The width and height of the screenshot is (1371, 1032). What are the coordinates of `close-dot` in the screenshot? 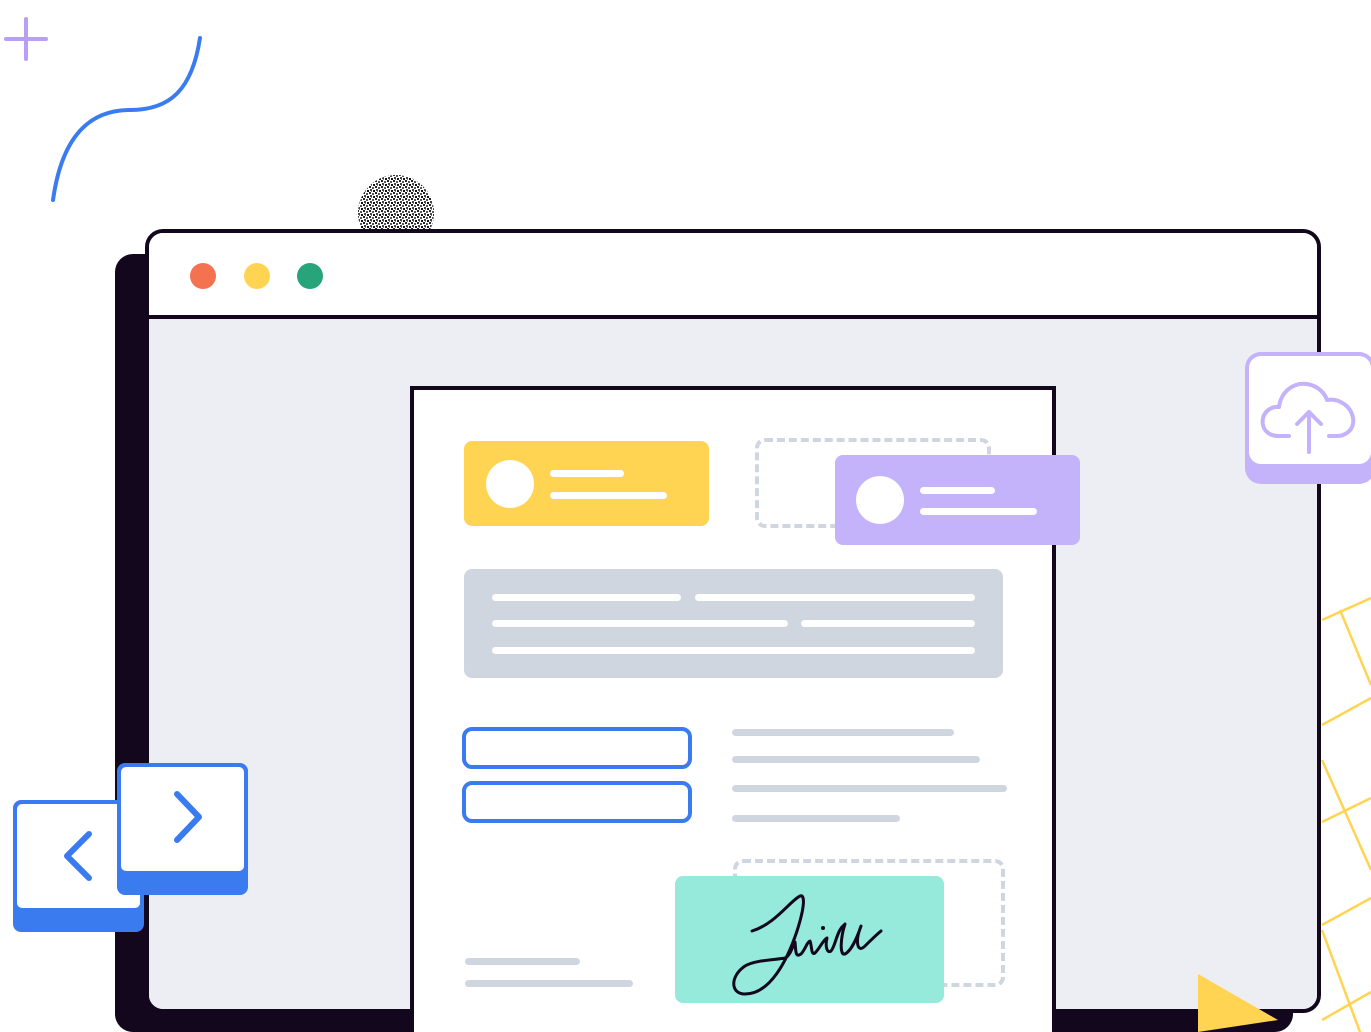 It's located at (203, 276).